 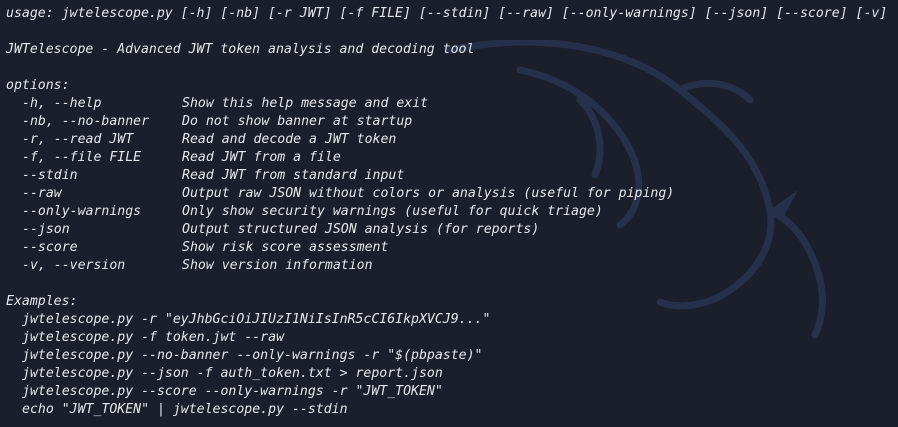 I want to click on option-flag: --score, so click(x=50, y=247).